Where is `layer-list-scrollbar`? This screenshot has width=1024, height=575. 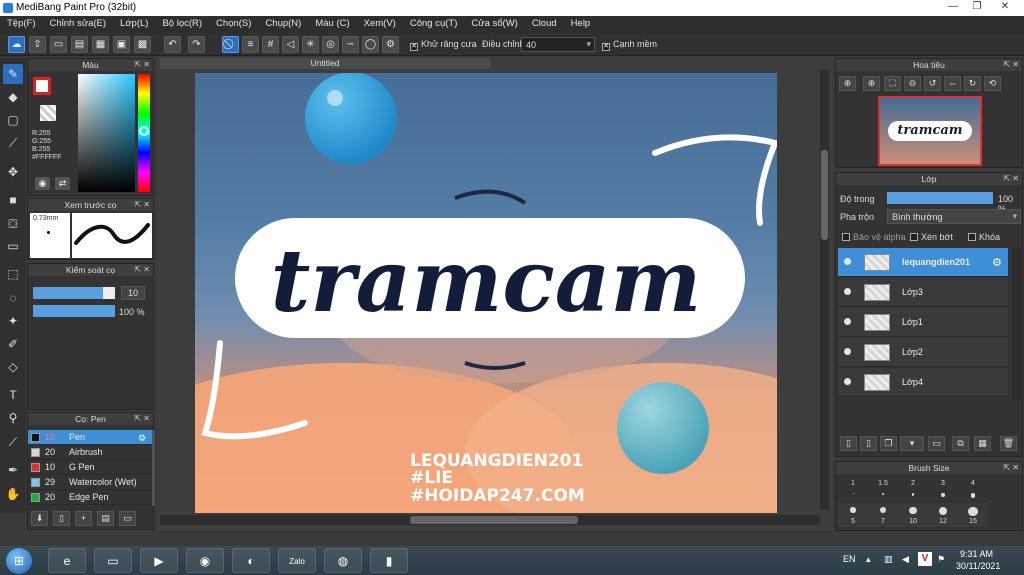 layer-list-scrollbar is located at coordinates (1016, 324).